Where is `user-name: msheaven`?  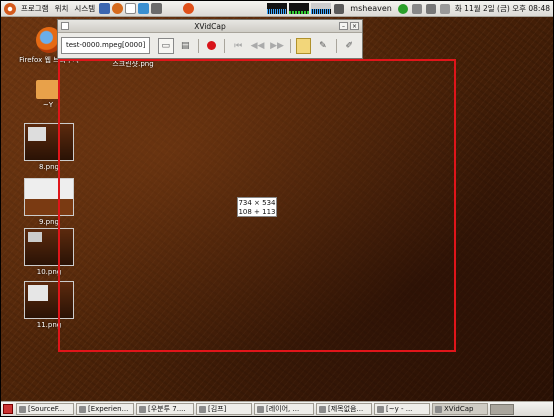
user-name: msheaven is located at coordinates (371, 8).